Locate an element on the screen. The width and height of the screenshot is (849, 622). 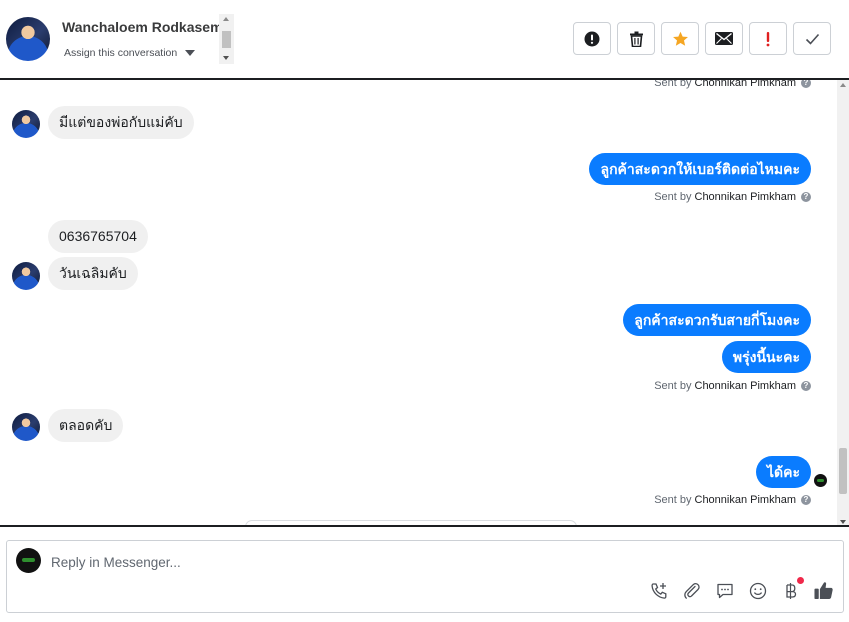
mark-spam-button is located at coordinates (592, 38).